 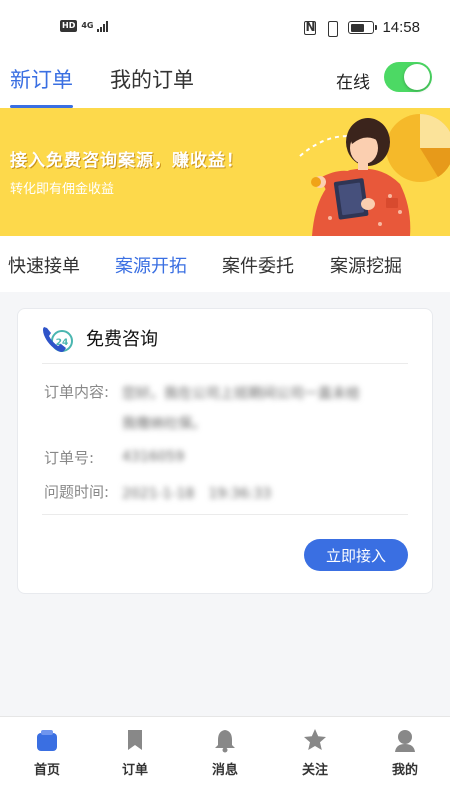 I want to click on battery-icon, so click(x=363, y=27).